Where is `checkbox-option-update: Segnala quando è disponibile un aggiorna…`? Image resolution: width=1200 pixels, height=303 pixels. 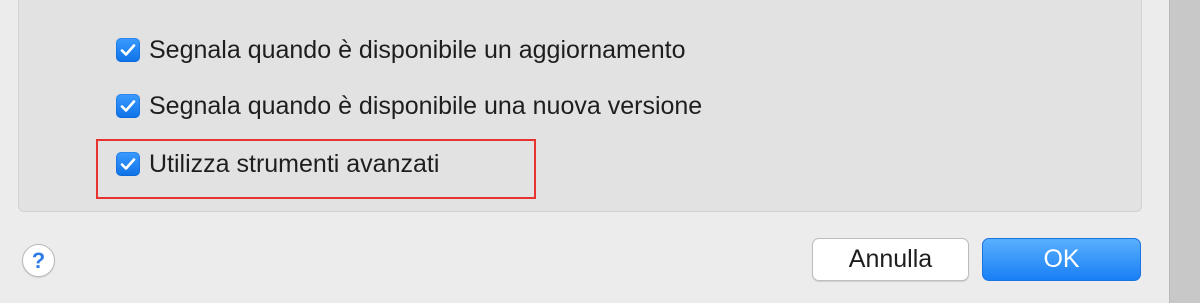 checkbox-option-update: Segnala quando è disponibile un aggiorna… is located at coordinates (401, 50).